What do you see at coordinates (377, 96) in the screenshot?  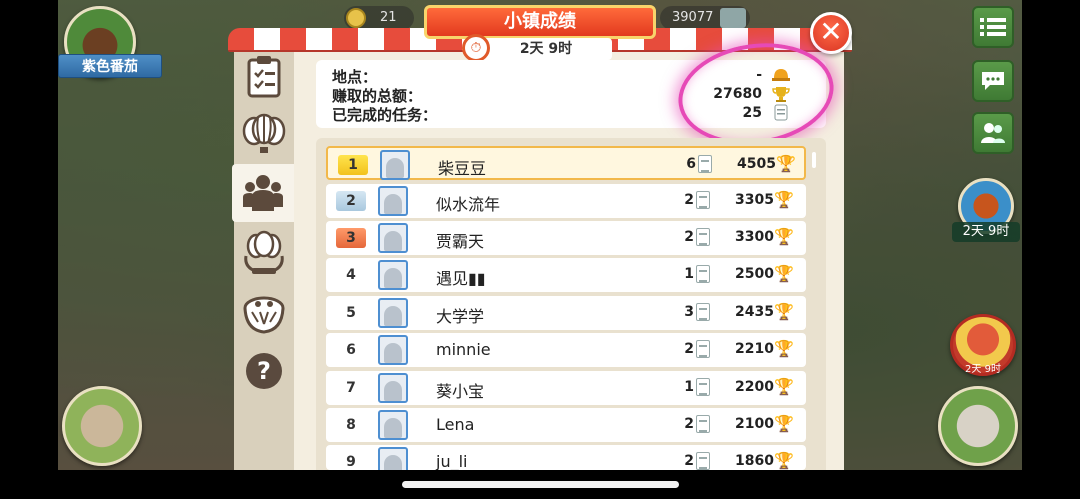 I see `earned-label: 赚取的总额：` at bounding box center [377, 96].